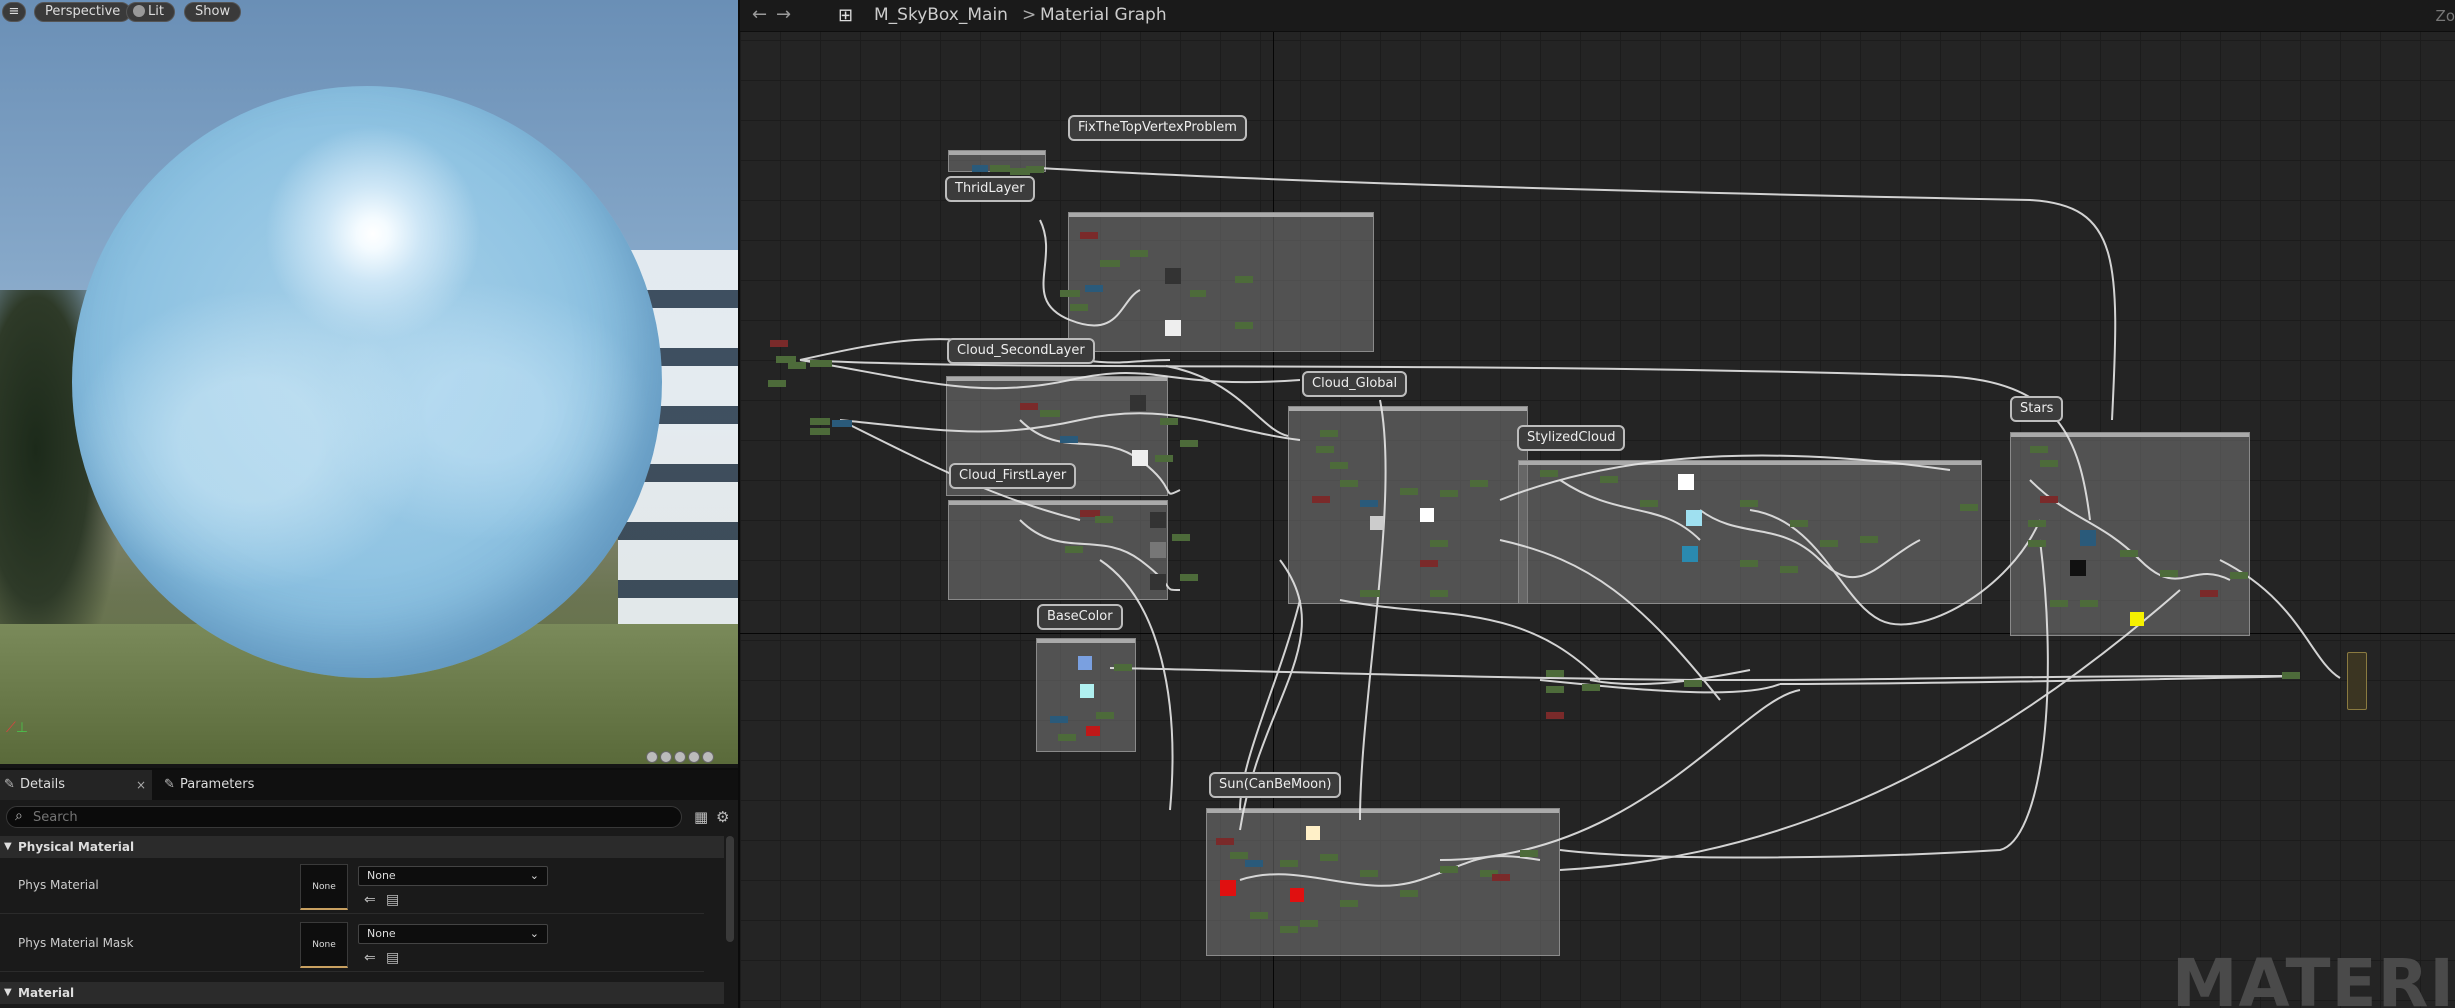 This screenshot has width=2455, height=1008. What do you see at coordinates (2445, 16) in the screenshot?
I see `zoom-level: Zo` at bounding box center [2445, 16].